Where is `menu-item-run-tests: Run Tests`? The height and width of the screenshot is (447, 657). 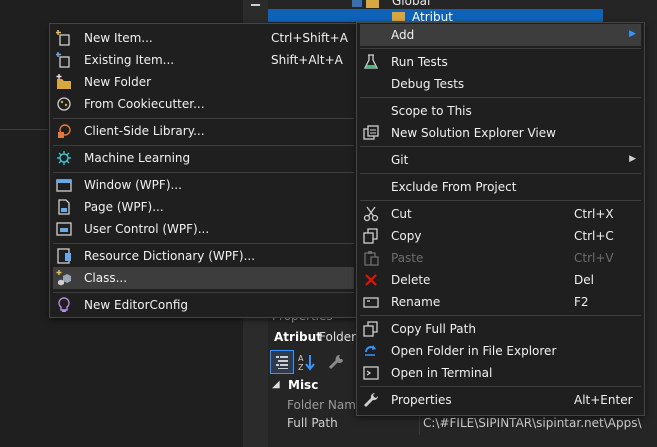 menu-item-run-tests: Run Tests is located at coordinates (500, 62).